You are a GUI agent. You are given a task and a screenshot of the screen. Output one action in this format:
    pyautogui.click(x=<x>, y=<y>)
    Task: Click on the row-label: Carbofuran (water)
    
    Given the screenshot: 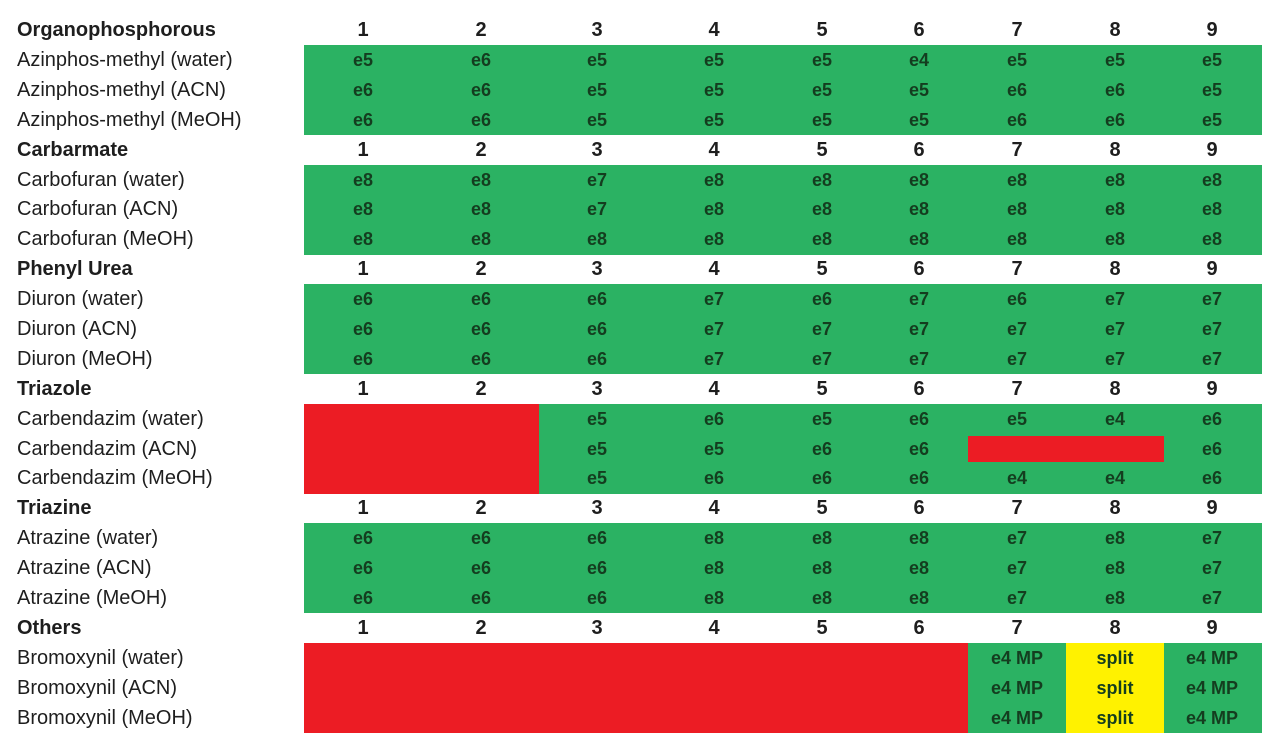 What is the action you would take?
    pyautogui.click(x=101, y=180)
    